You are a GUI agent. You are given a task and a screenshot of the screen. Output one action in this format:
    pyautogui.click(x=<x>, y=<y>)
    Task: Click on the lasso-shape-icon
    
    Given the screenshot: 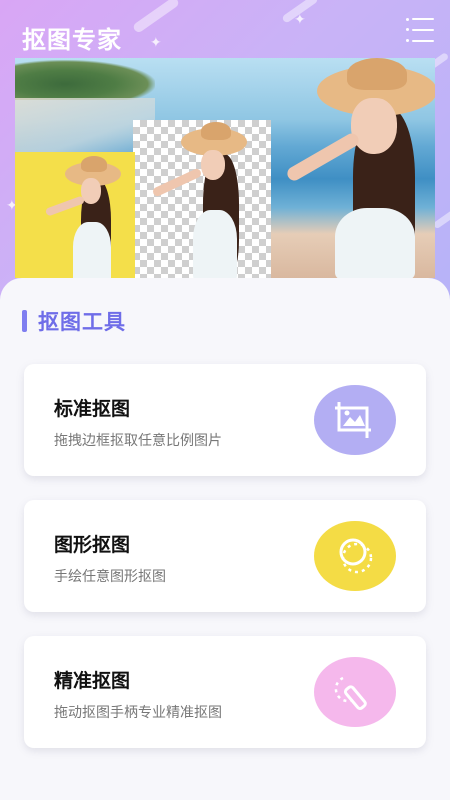 What is the action you would take?
    pyautogui.click(x=355, y=556)
    